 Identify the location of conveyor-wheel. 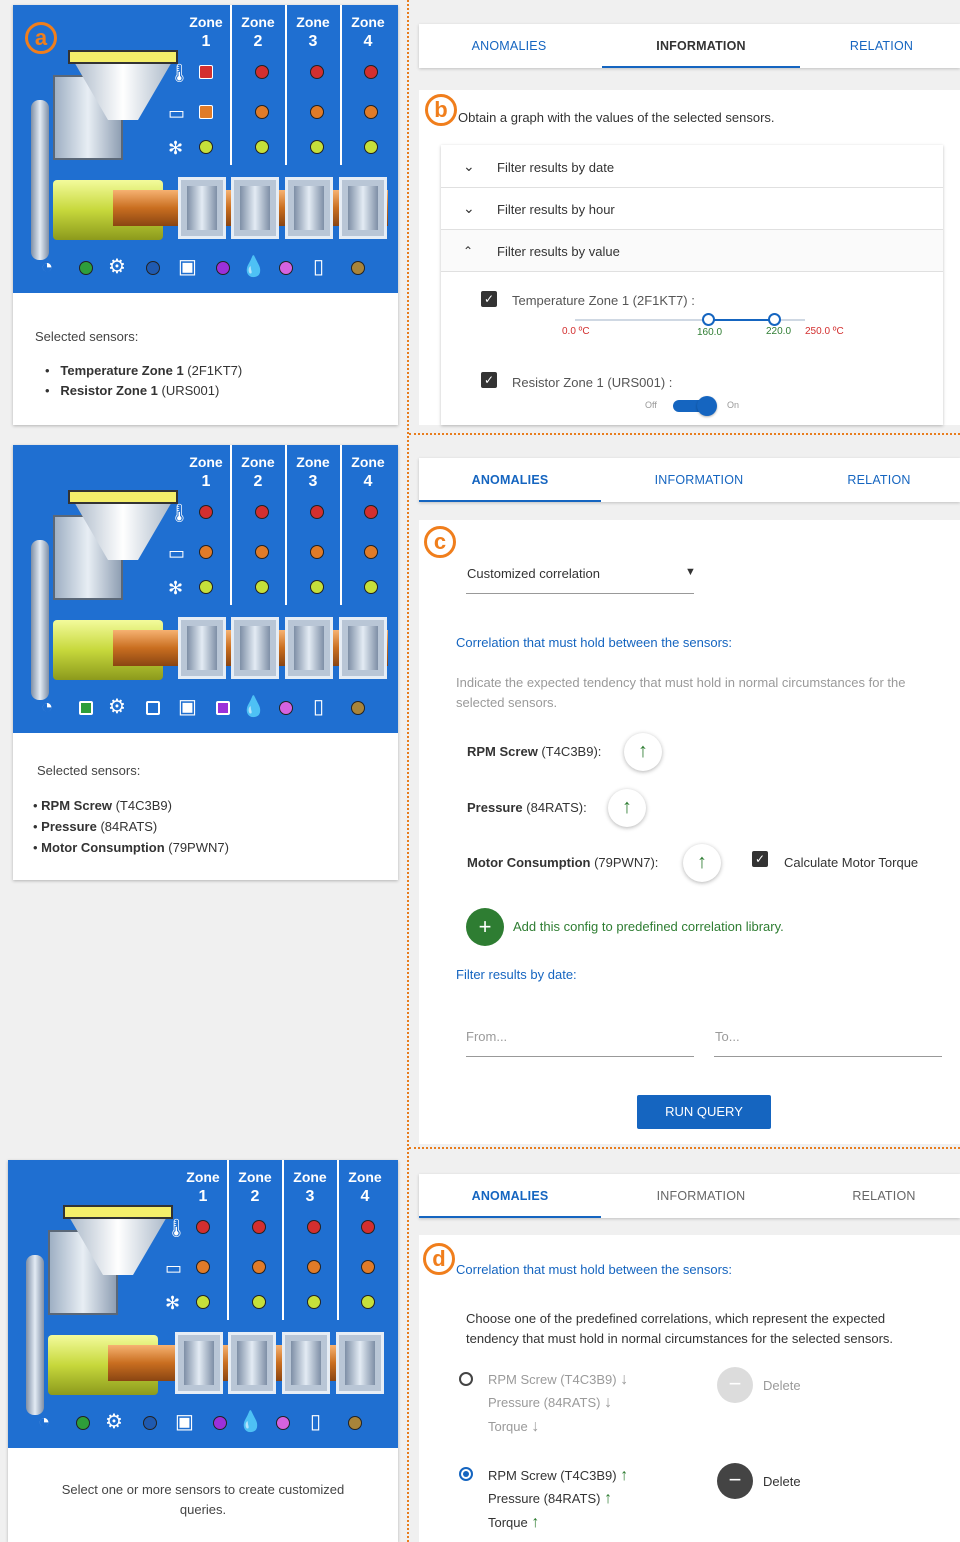
(40, 620).